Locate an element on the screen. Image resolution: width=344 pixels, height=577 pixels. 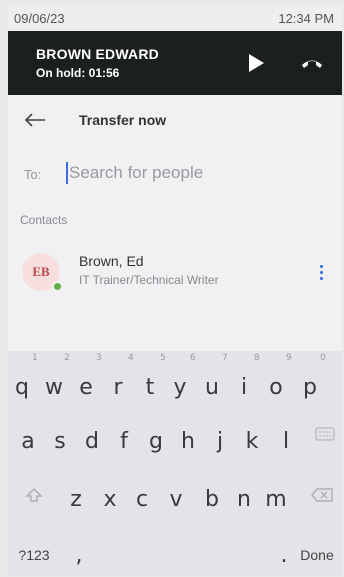
key-backspace is located at coordinates (322, 495).